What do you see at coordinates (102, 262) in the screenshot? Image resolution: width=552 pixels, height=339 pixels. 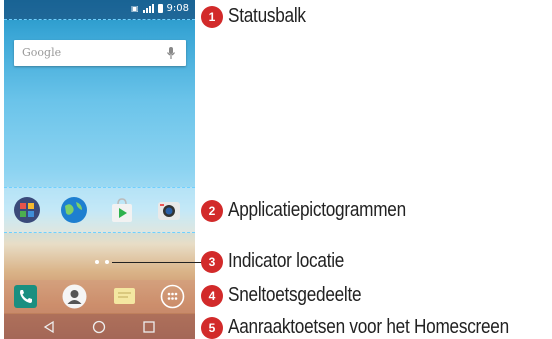 I see `page-indicator` at bounding box center [102, 262].